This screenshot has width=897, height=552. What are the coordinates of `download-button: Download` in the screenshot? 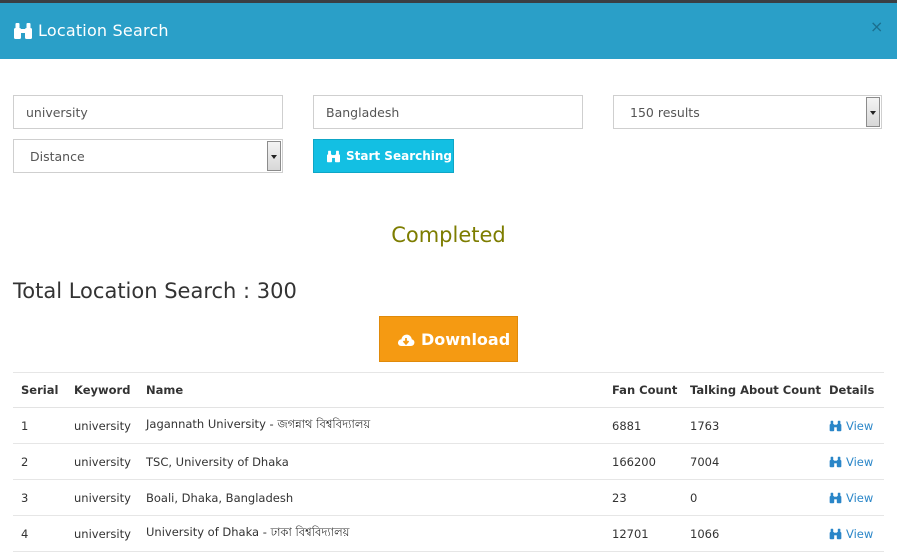 It's located at (448, 339).